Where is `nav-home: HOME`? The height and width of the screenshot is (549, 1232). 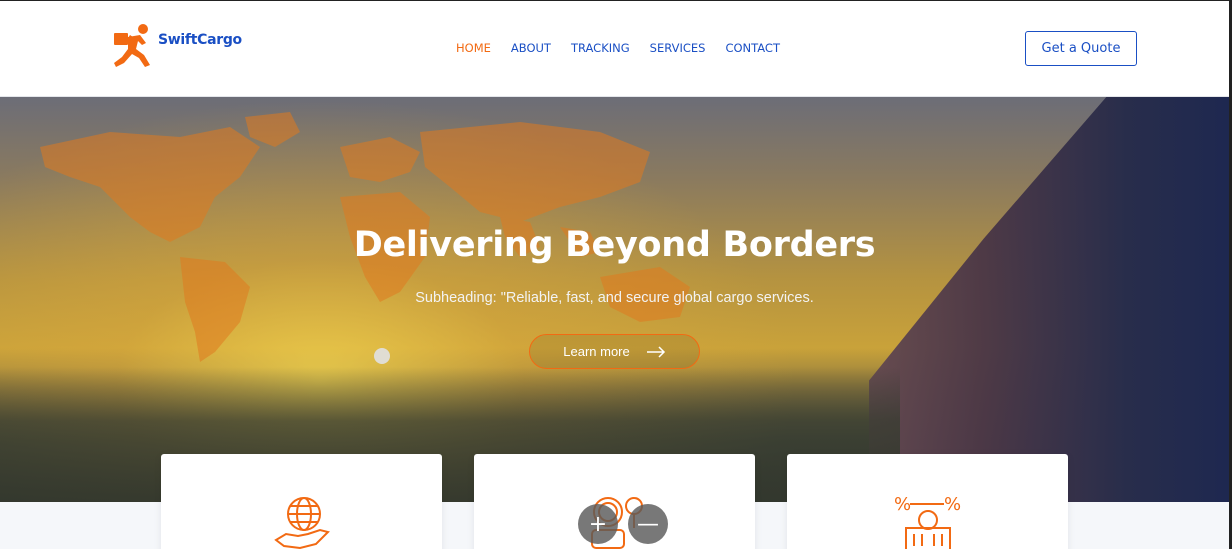
nav-home: HOME is located at coordinates (473, 48).